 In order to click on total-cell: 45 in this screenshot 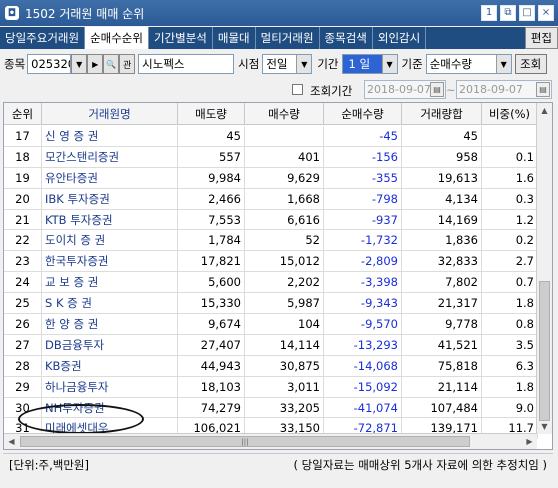, I will do `click(442, 136)`.